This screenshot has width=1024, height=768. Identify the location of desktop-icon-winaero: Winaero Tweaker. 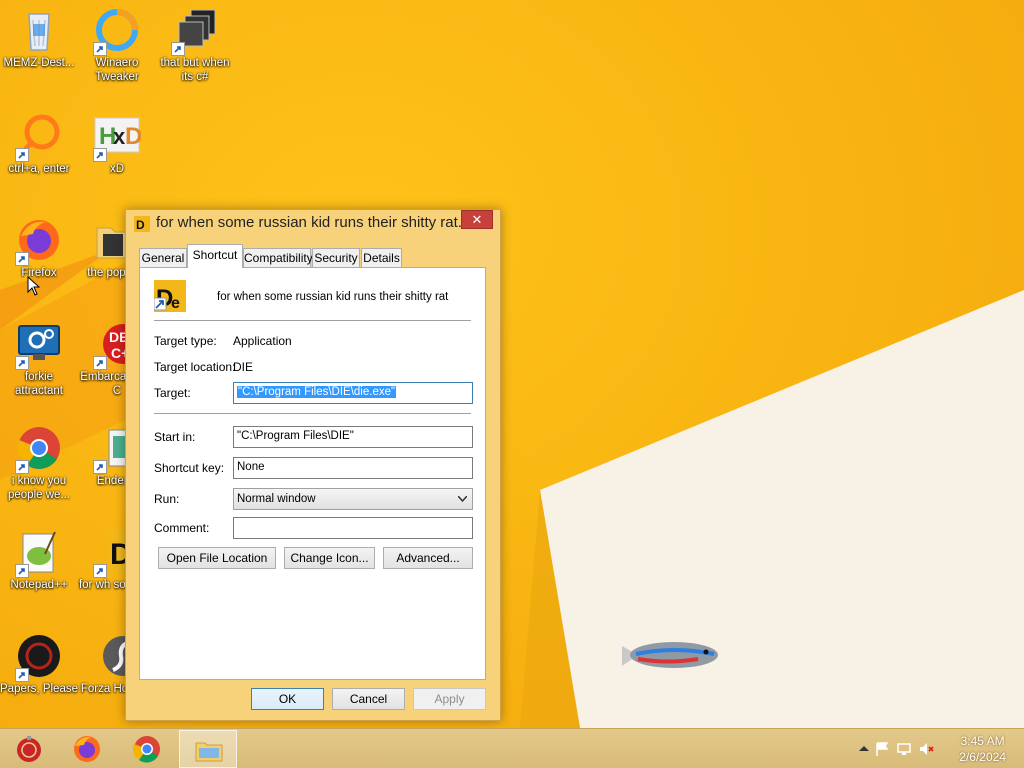
(117, 45).